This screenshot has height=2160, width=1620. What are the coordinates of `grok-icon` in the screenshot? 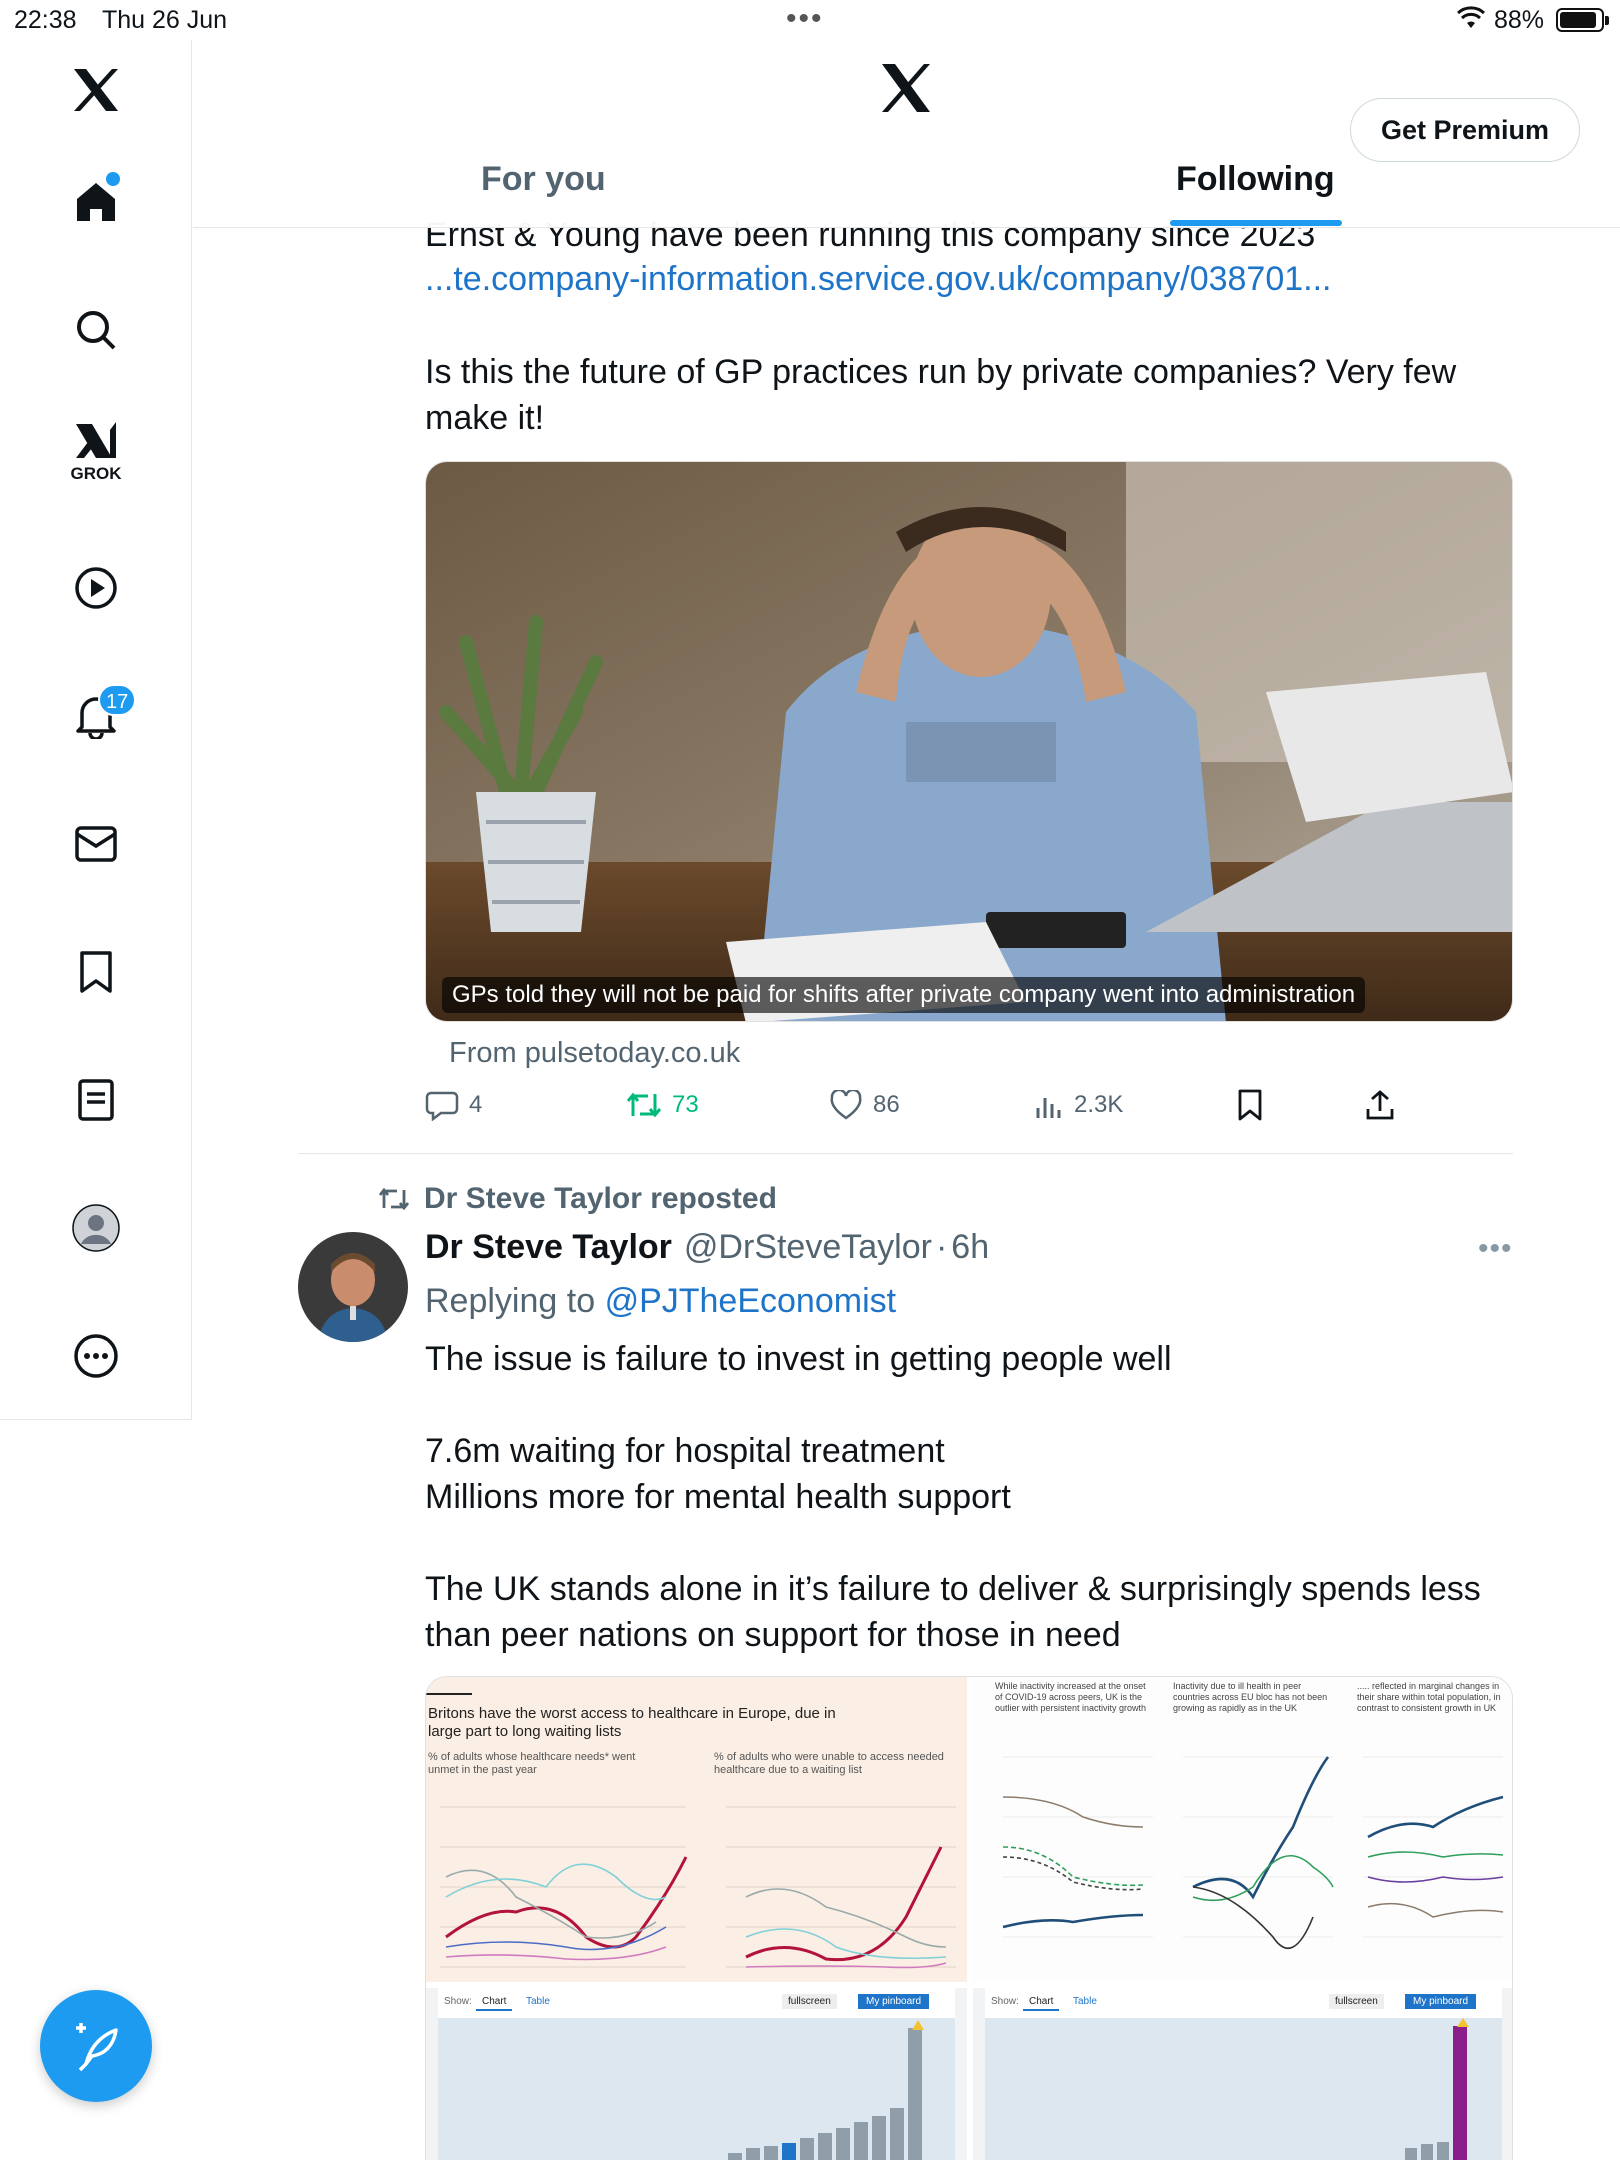 It's located at (96, 440).